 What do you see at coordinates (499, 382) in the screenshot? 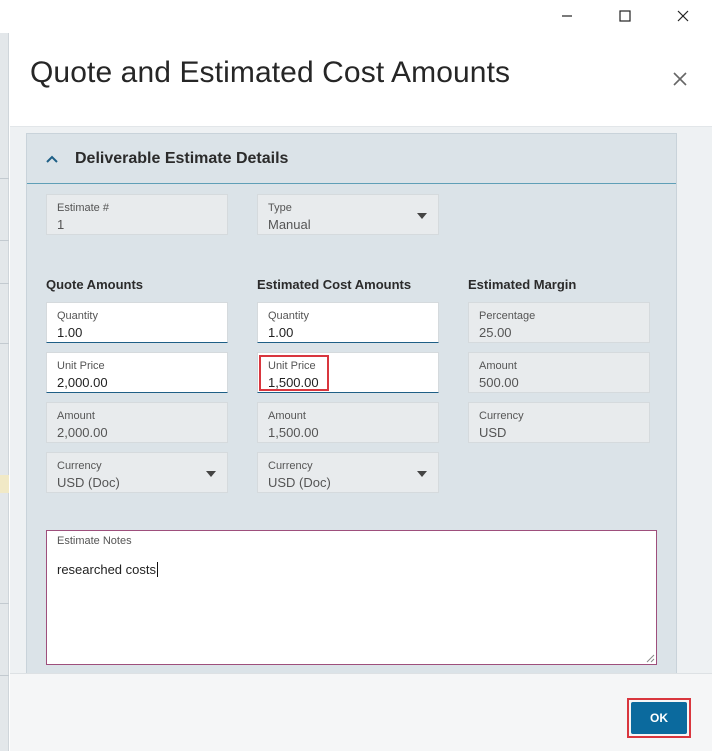
I see `field-value: 500.00` at bounding box center [499, 382].